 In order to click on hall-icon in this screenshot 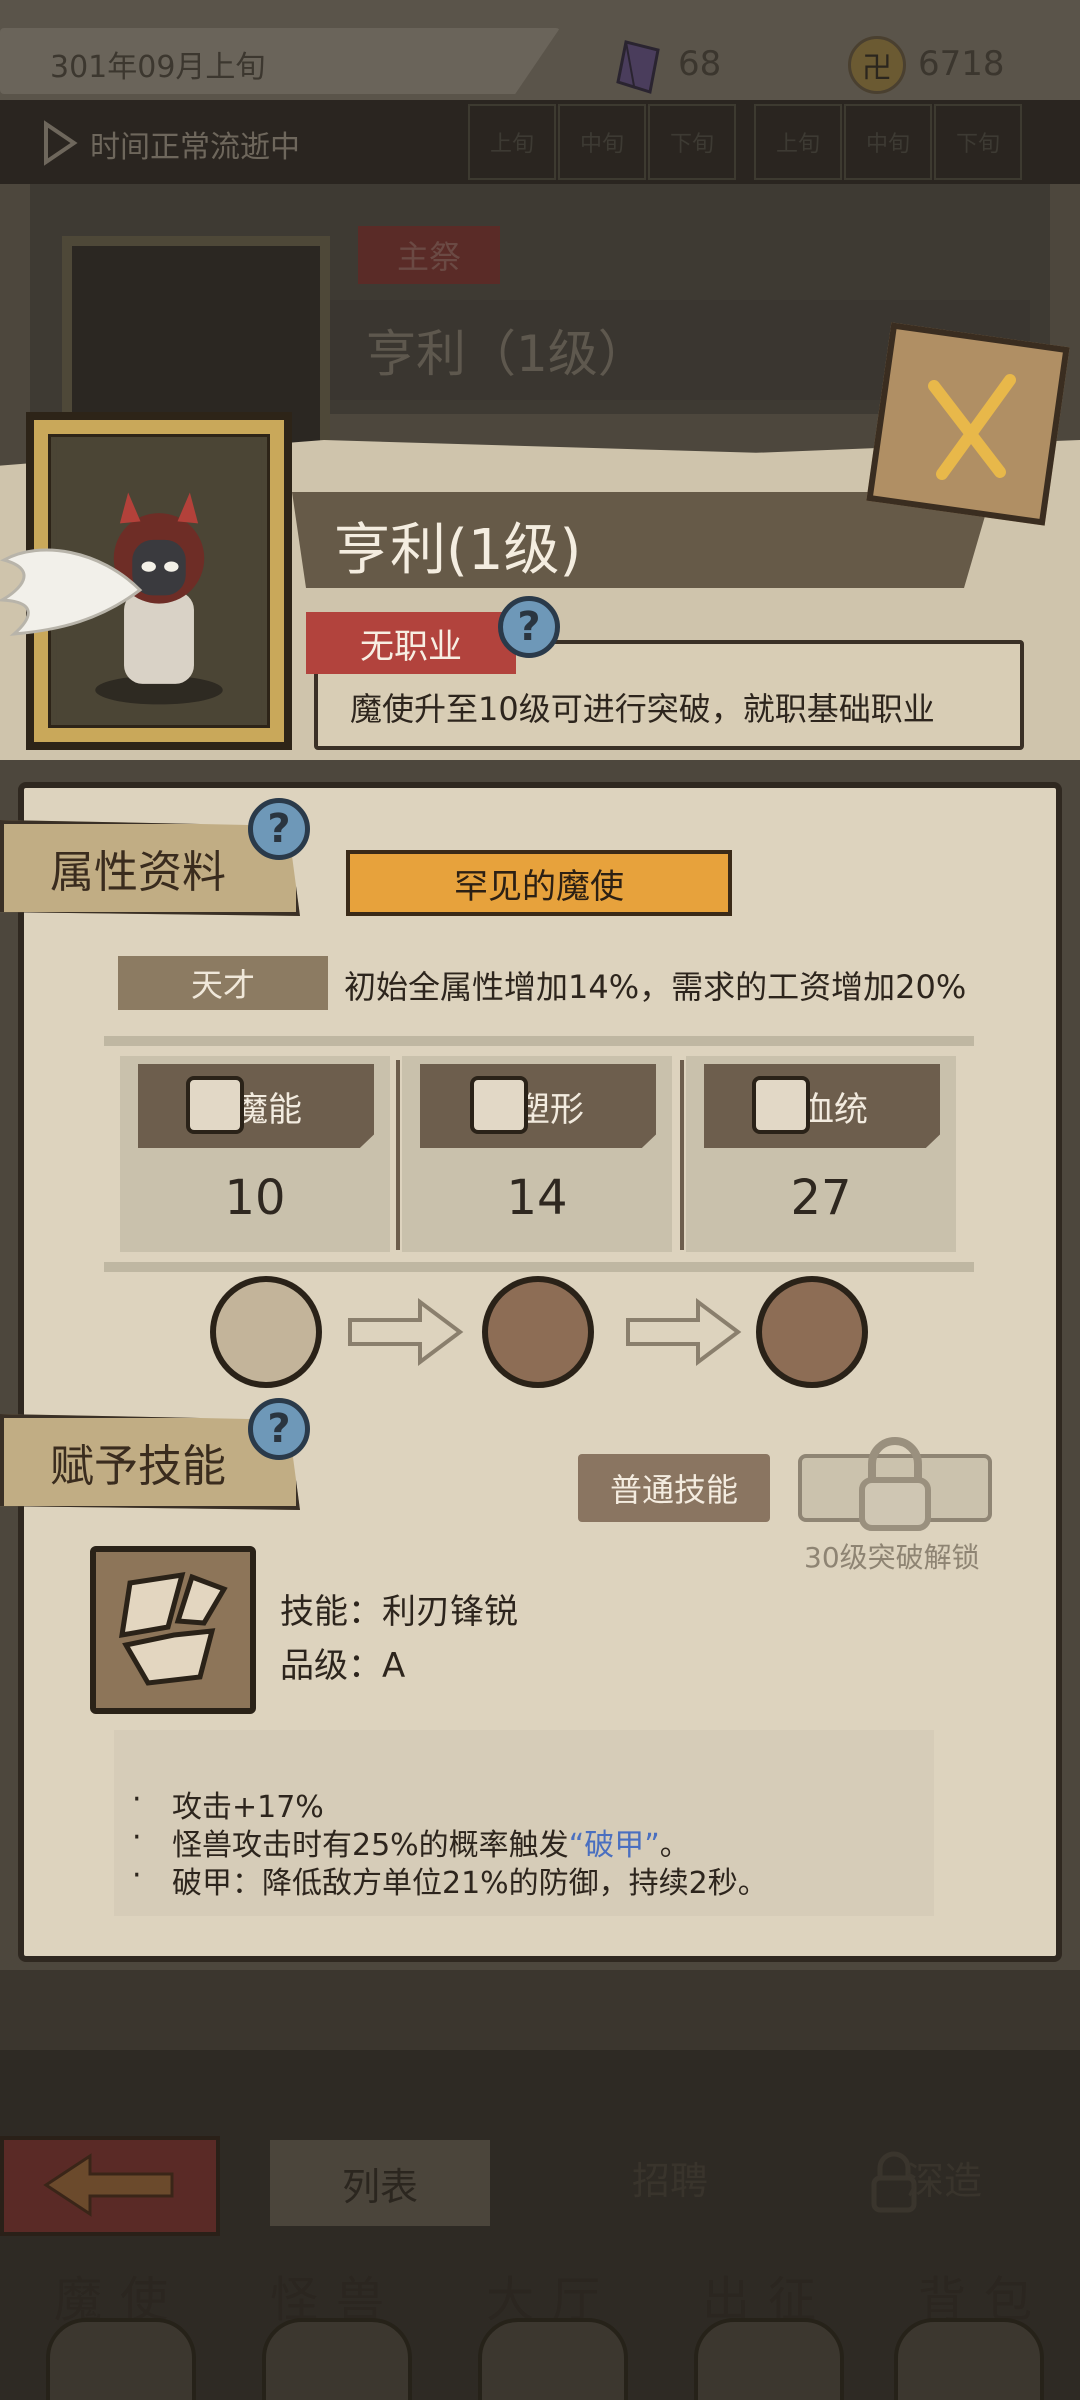, I will do `click(553, 2359)`.